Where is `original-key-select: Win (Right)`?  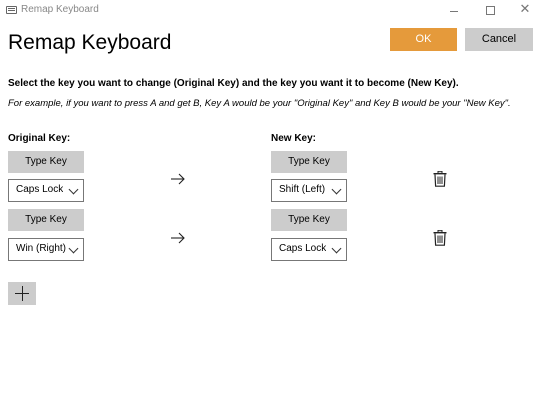 original-key-select: Win (Right) is located at coordinates (46, 249).